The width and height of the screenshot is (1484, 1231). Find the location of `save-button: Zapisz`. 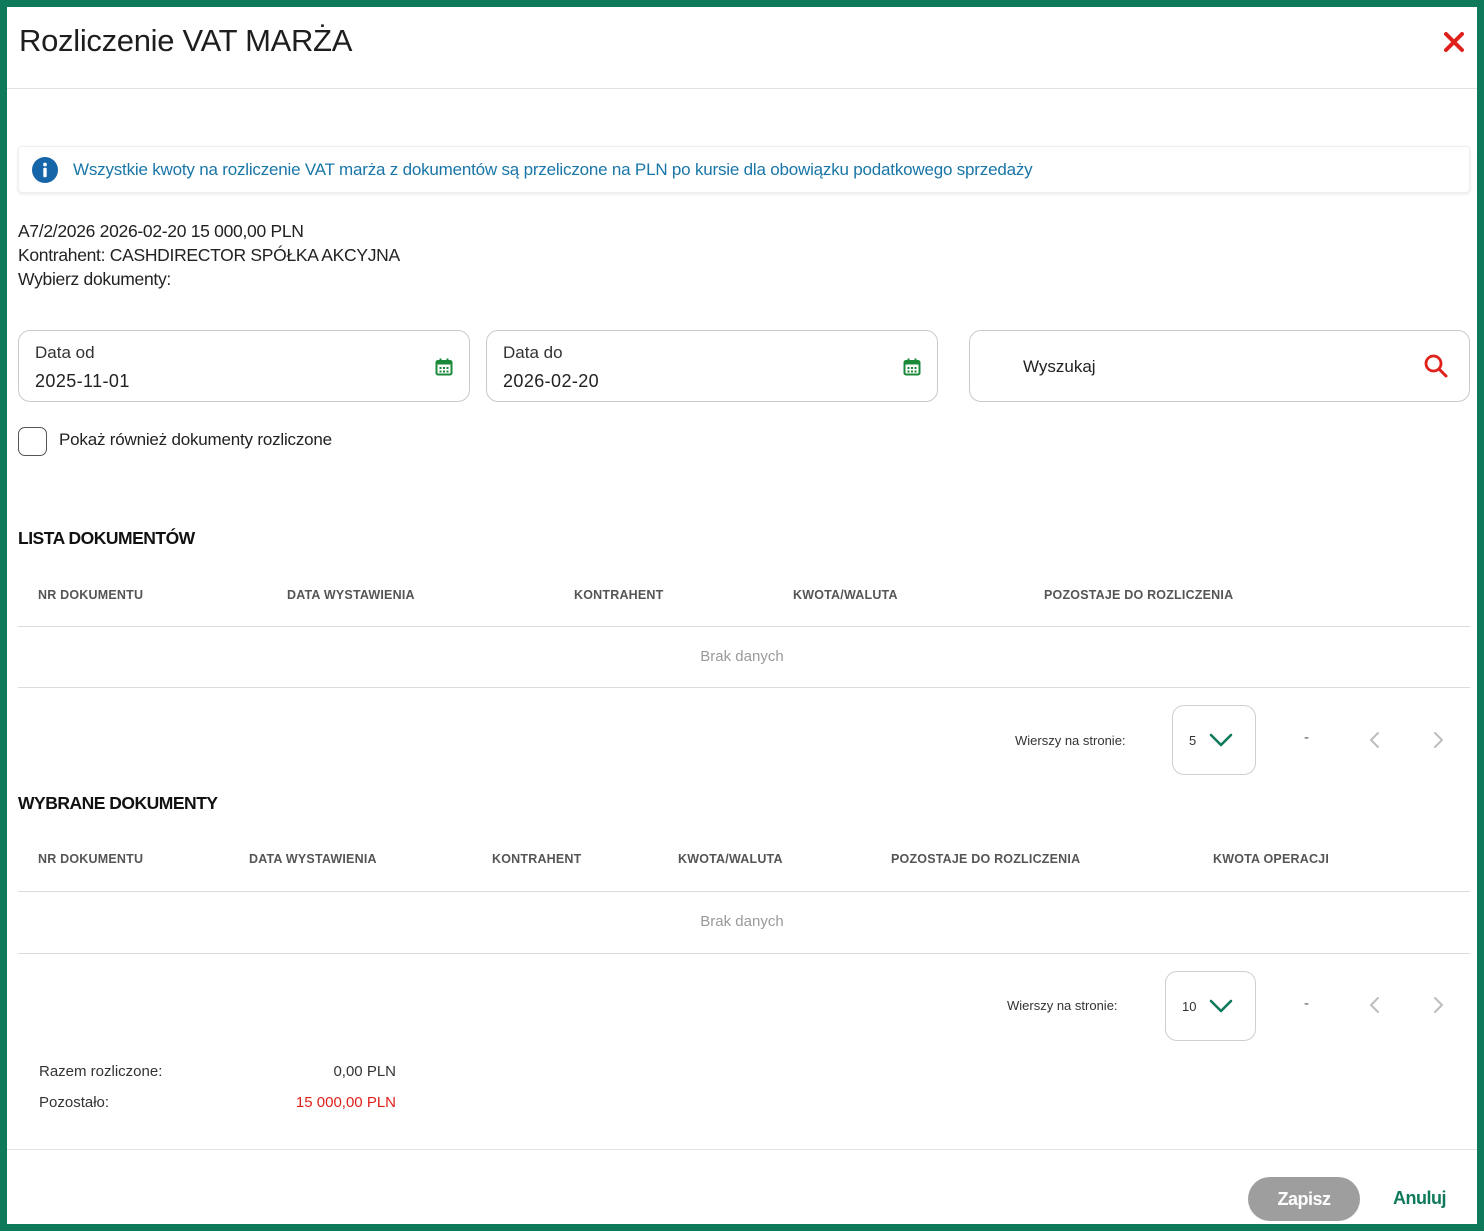

save-button: Zapisz is located at coordinates (1304, 1199).